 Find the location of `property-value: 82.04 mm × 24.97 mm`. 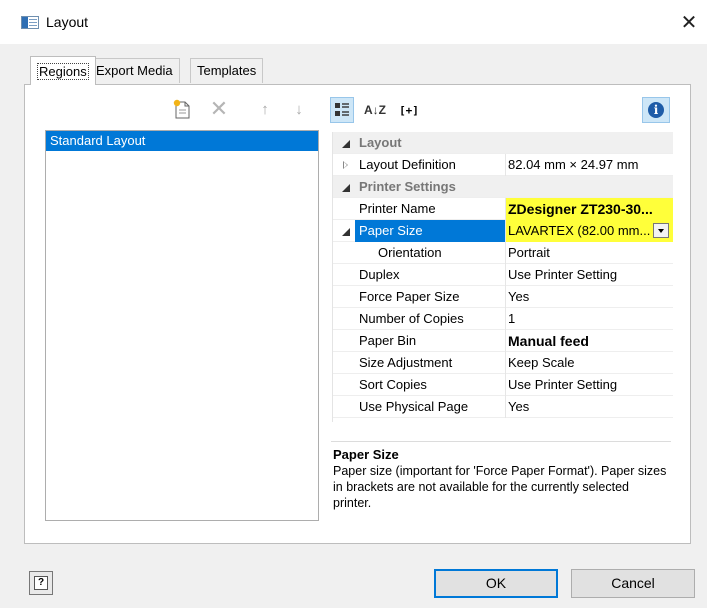

property-value: 82.04 mm × 24.97 mm is located at coordinates (589, 165).